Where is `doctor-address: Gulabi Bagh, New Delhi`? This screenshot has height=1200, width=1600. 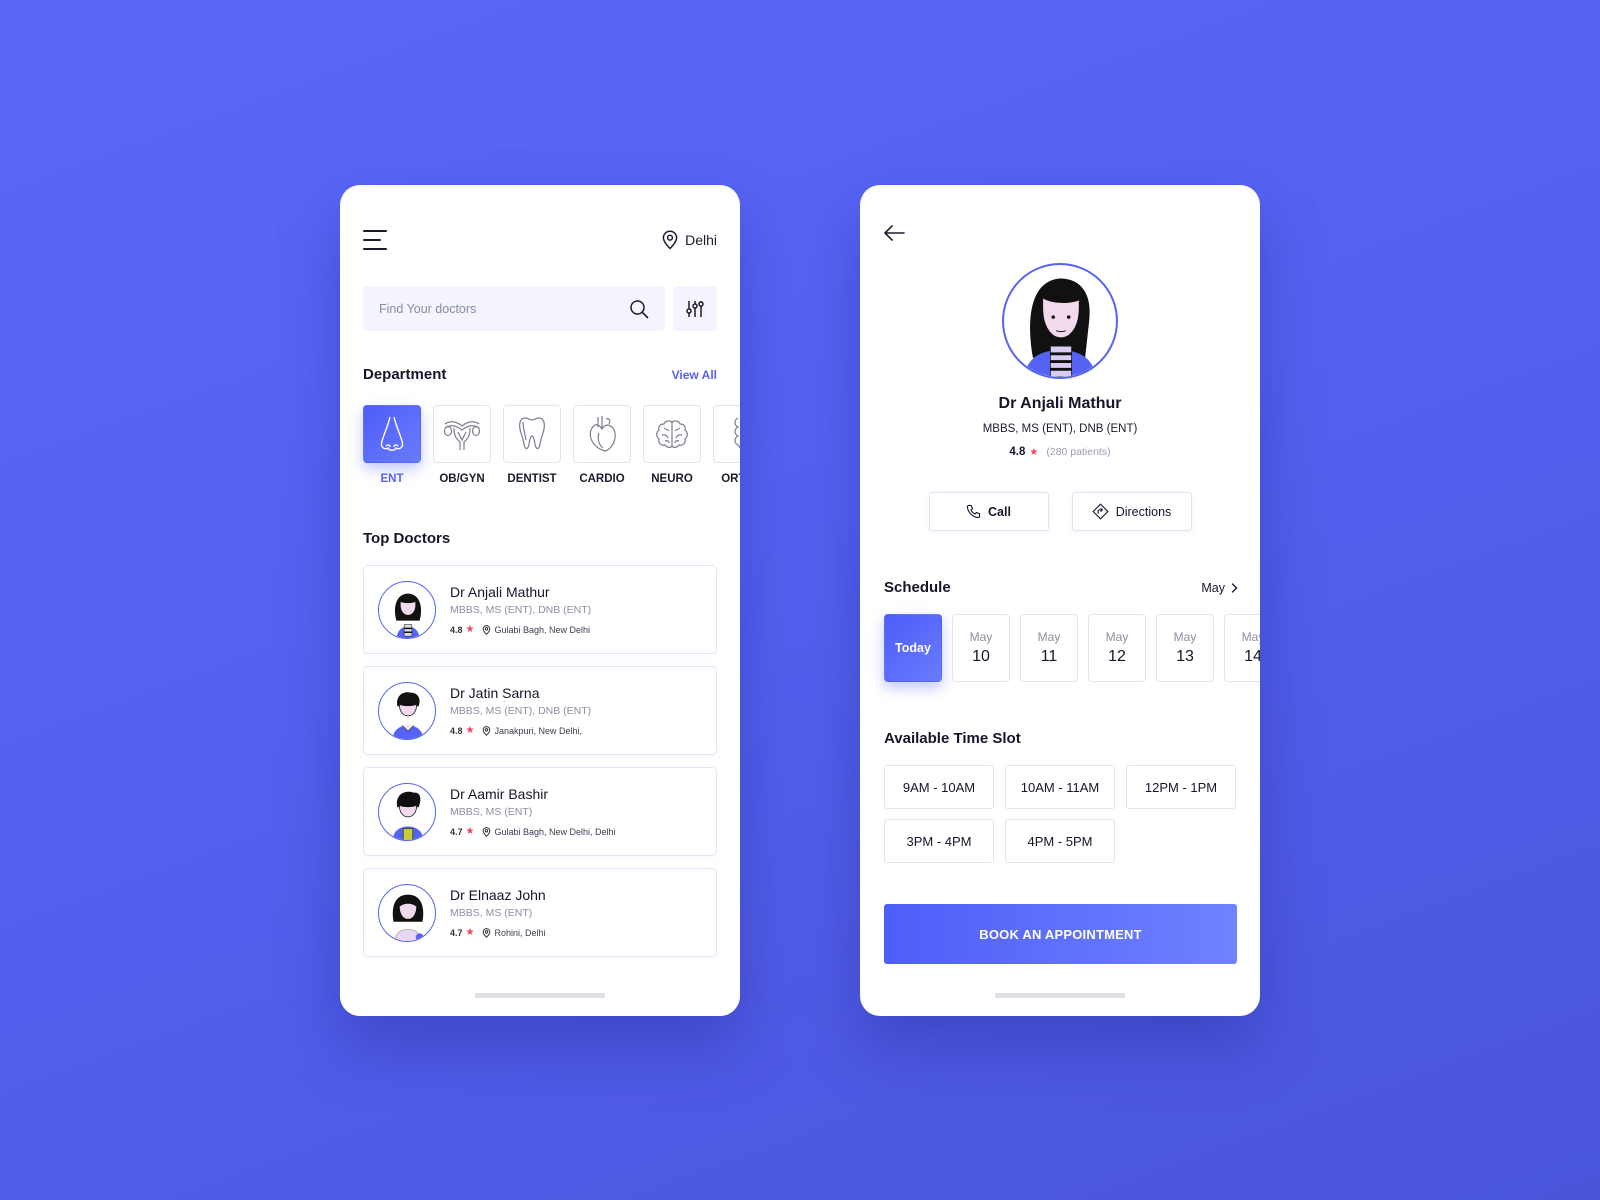
doctor-address: Gulabi Bagh, New Delhi is located at coordinates (536, 630).